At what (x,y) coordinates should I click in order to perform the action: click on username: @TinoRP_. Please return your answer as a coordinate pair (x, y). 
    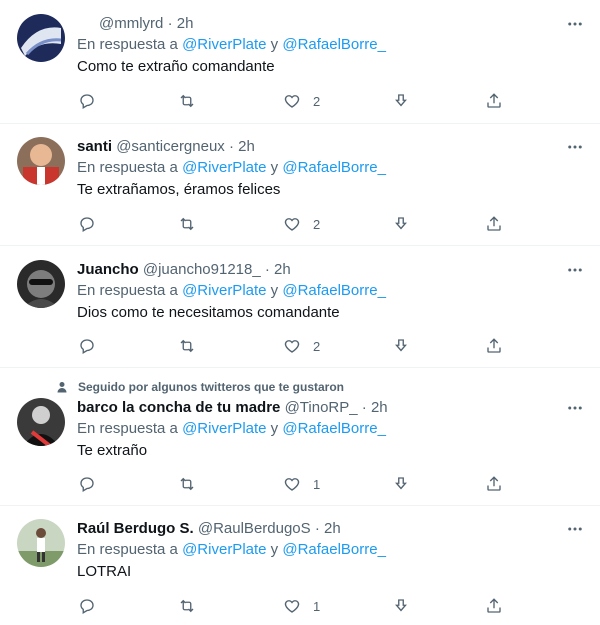
    Looking at the image, I should click on (321, 407).